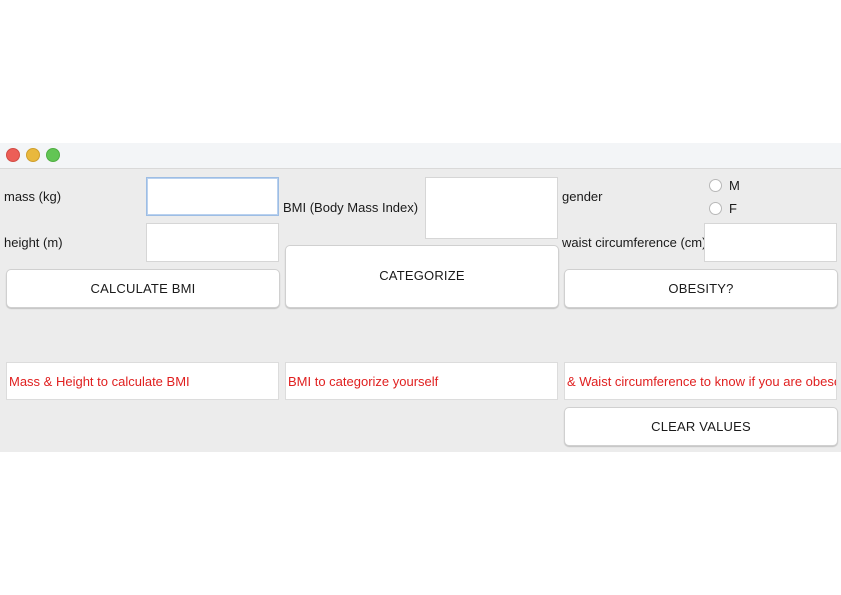  Describe the element at coordinates (142, 381) in the screenshot. I see `bmi-message: Mass & Height to calculate BMI` at that location.